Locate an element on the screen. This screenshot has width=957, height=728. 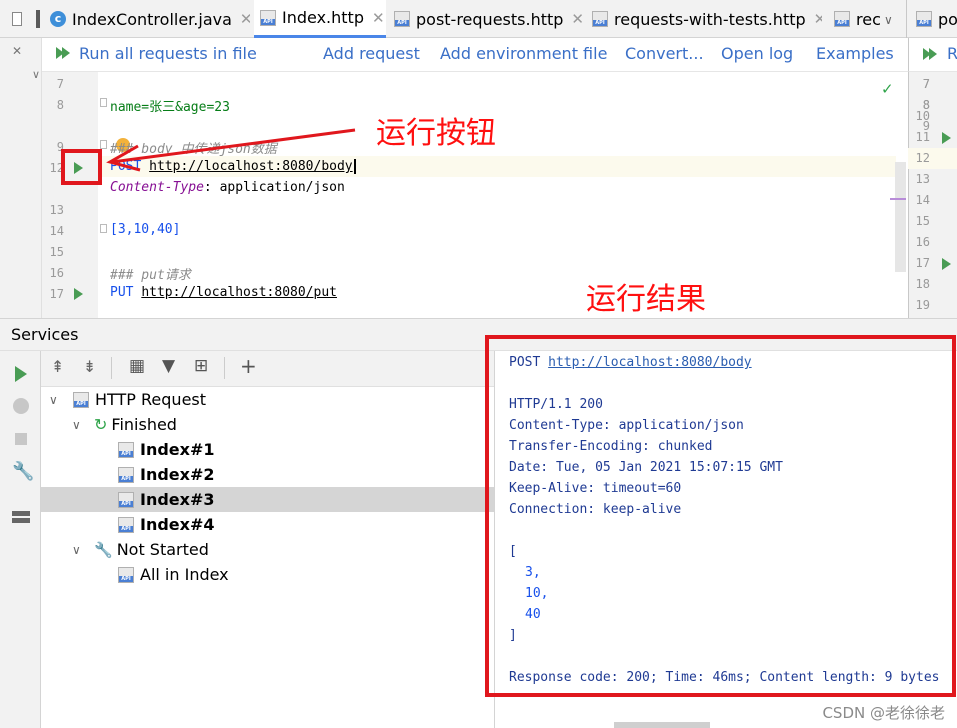
layout-icon is located at coordinates (21, 517).